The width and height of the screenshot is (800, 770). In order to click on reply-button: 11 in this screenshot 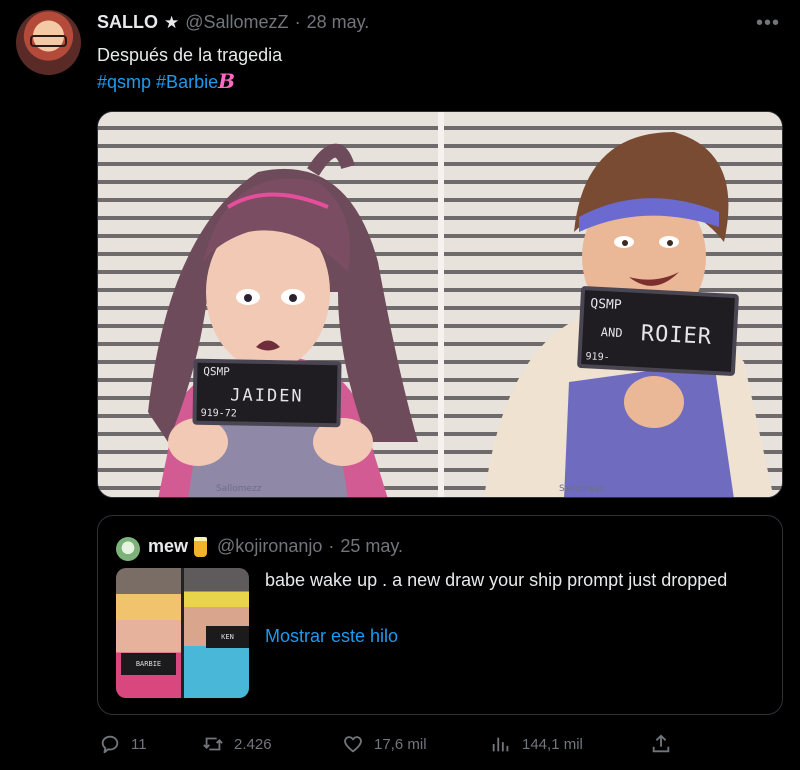, I will do `click(123, 744)`.